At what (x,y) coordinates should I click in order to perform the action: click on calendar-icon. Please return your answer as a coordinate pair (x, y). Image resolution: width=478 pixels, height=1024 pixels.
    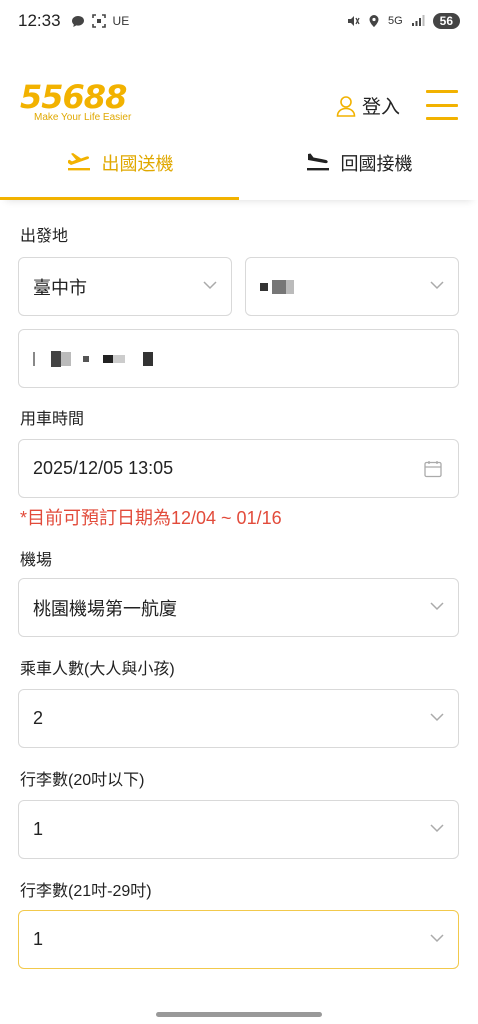
    Looking at the image, I should click on (433, 468).